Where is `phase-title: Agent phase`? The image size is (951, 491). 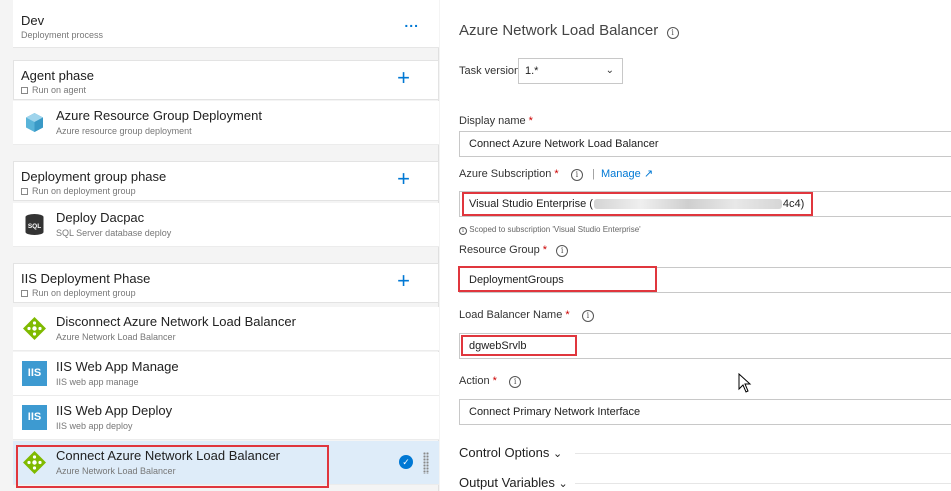
phase-title: Agent phase is located at coordinates (58, 75).